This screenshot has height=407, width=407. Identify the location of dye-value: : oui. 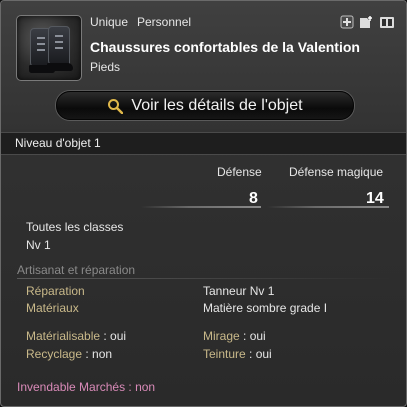
(258, 354).